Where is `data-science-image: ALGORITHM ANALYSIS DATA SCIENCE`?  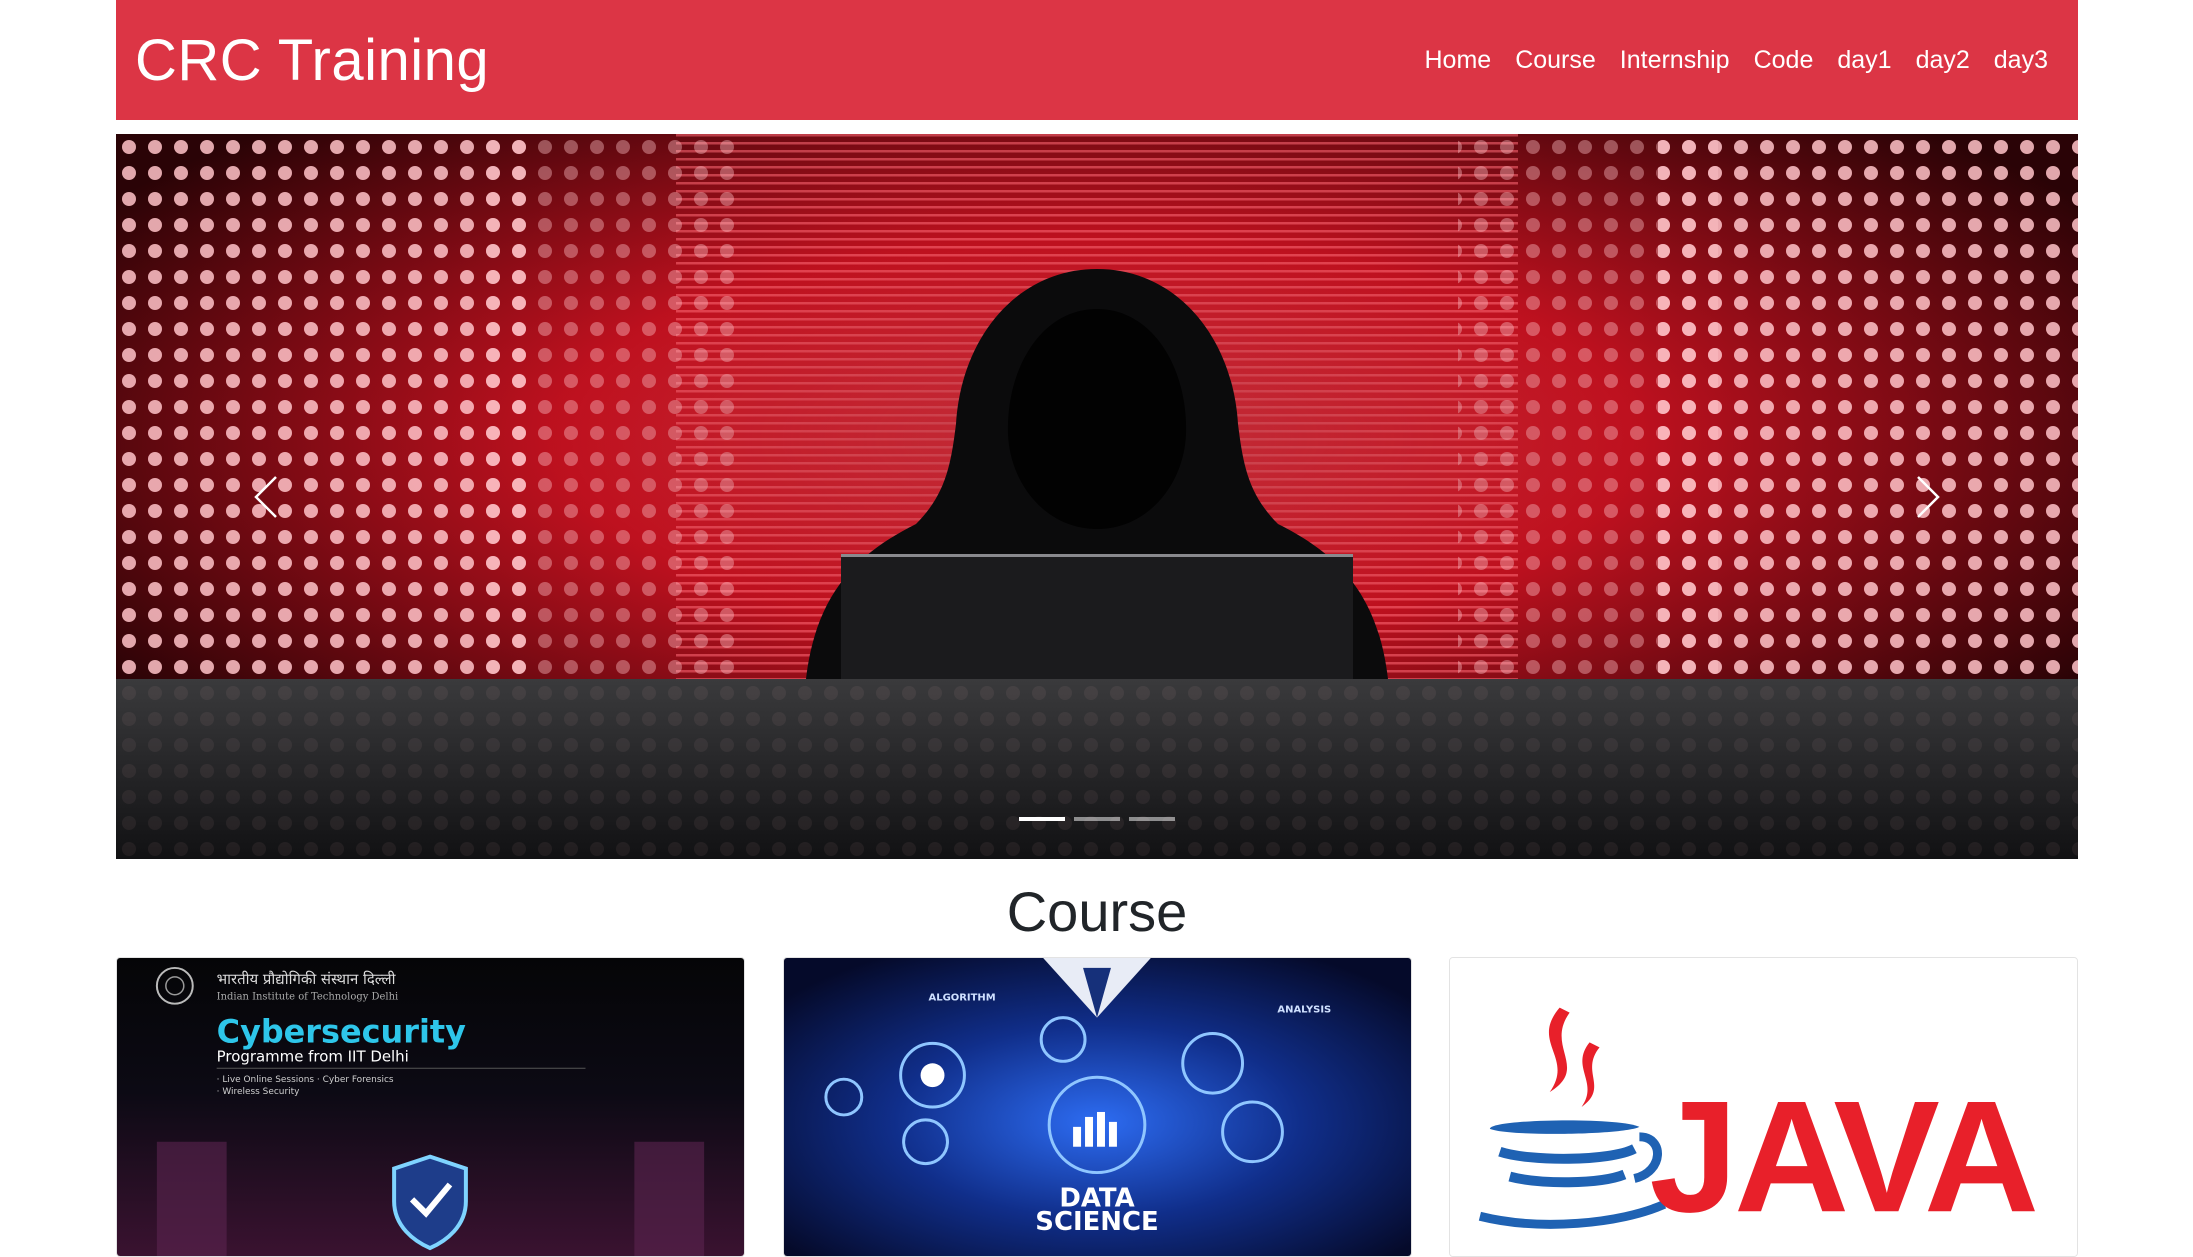 data-science-image: ALGORITHM ANALYSIS DATA SCIENCE is located at coordinates (1097, 1107).